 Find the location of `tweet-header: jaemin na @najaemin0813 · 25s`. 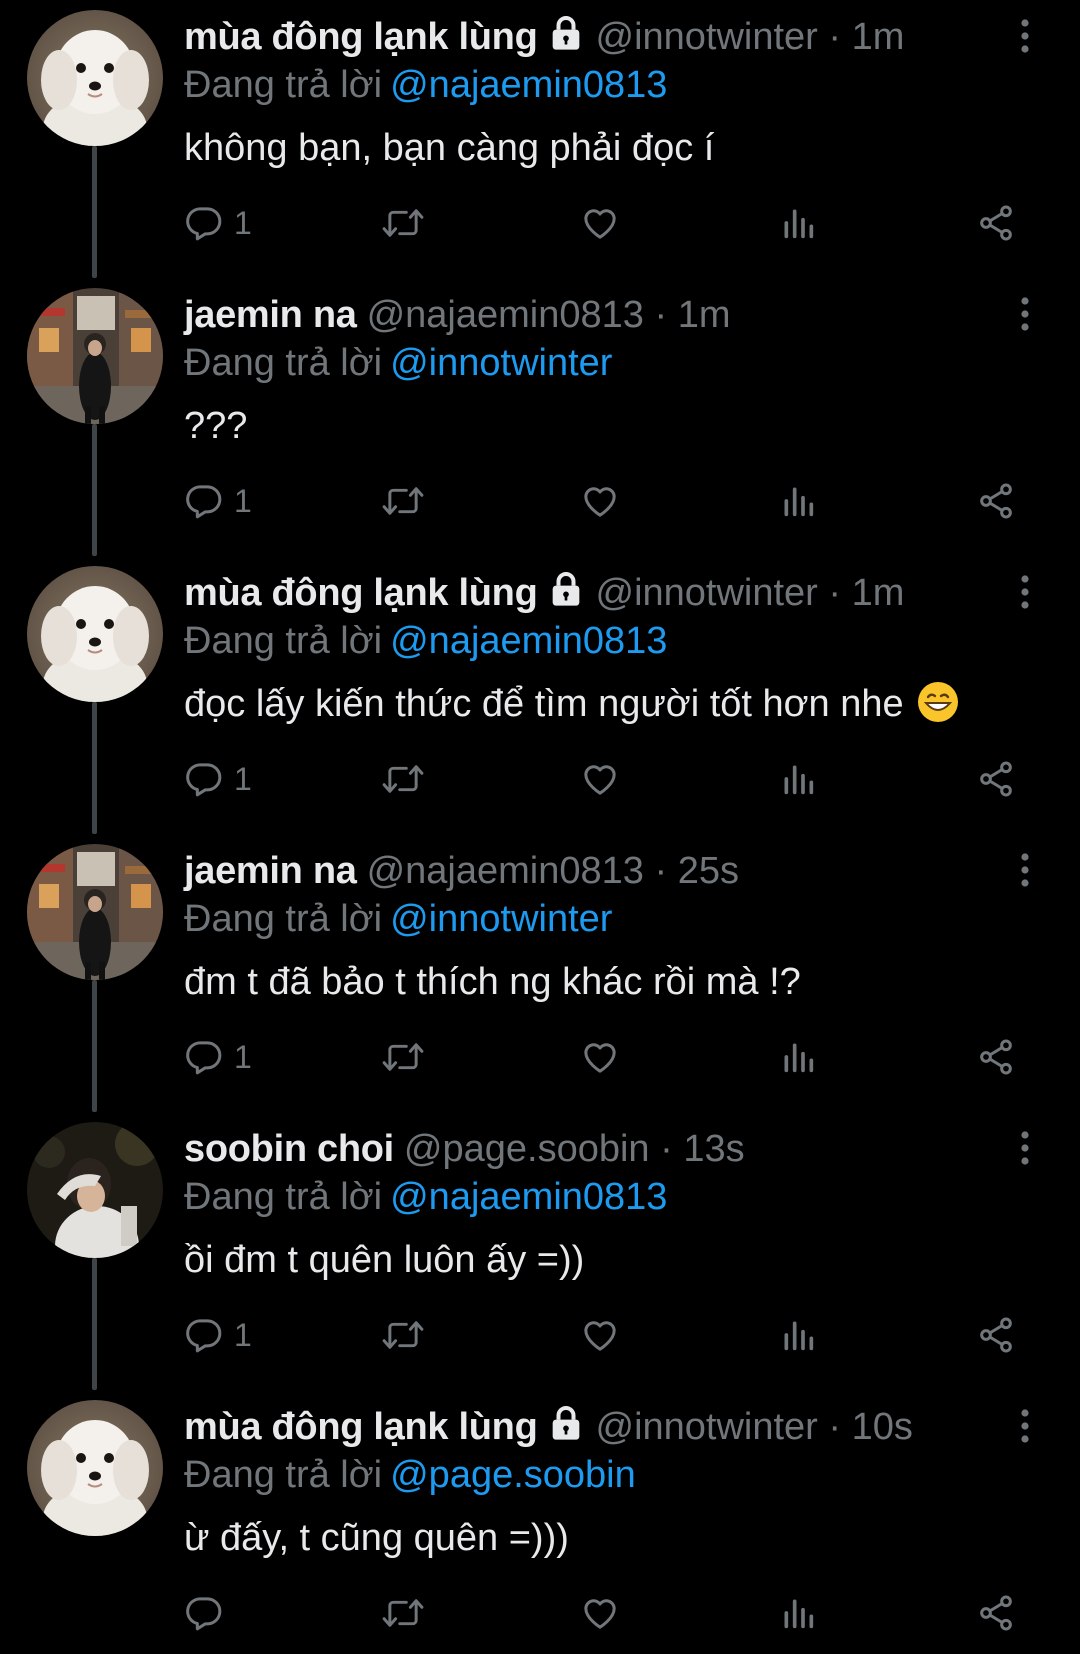

tweet-header: jaemin na @najaemin0813 · 25s is located at coordinates (461, 871).